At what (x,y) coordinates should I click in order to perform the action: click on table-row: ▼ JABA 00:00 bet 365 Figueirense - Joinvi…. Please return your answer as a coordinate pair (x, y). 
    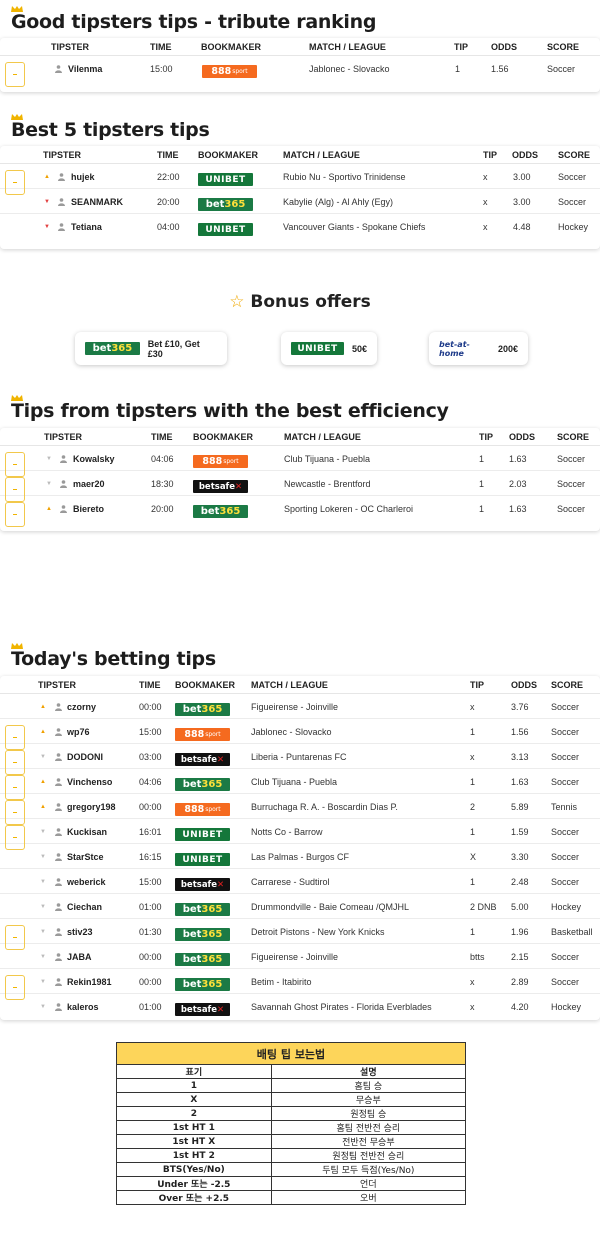
    Looking at the image, I should click on (300, 956).